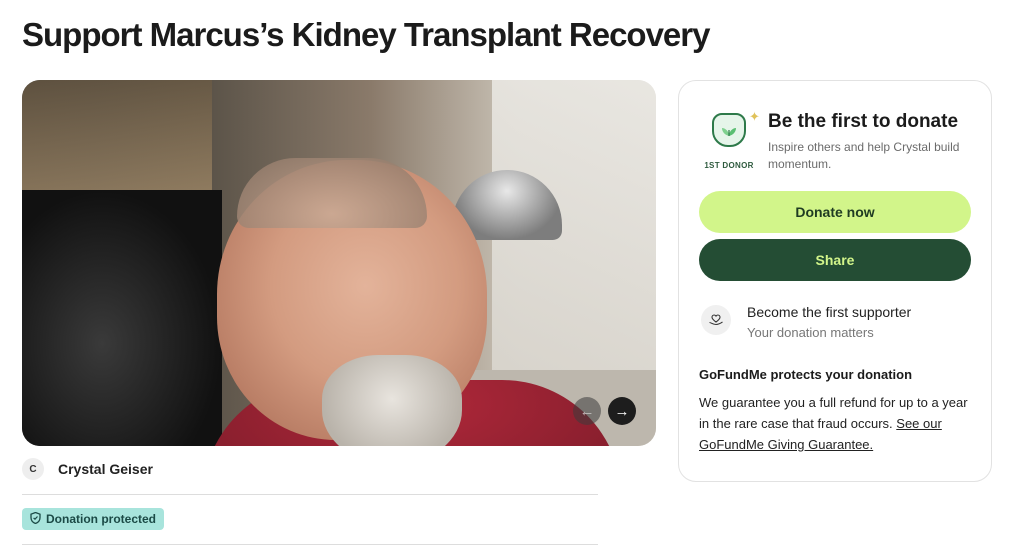 This screenshot has width=1024, height=559. I want to click on person-beard, so click(392, 400).